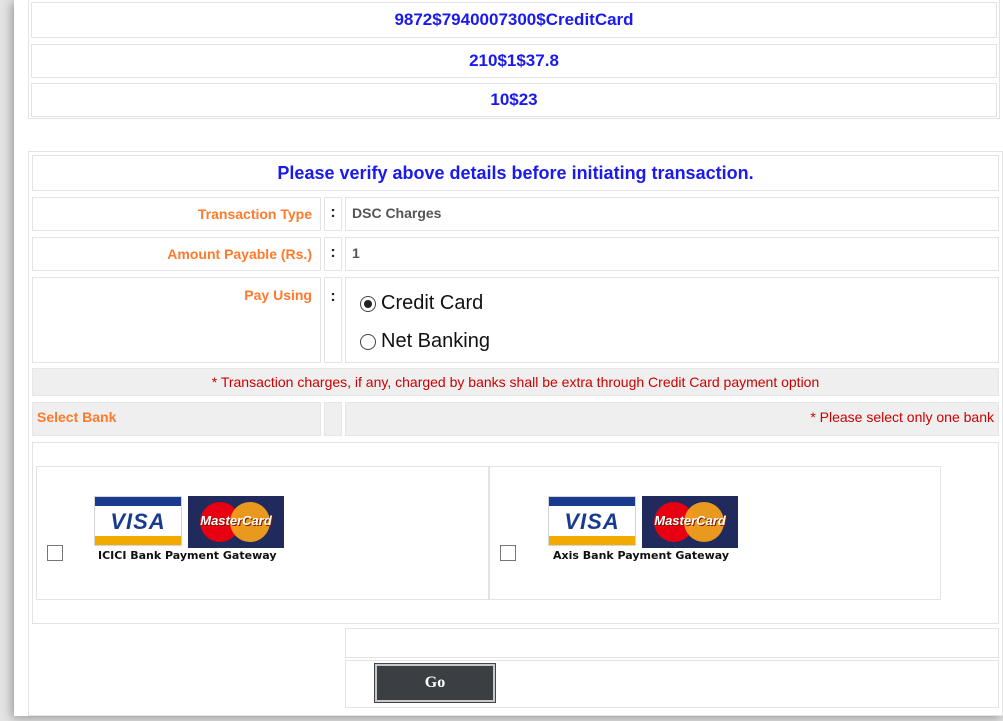 Image resolution: width=1003 pixels, height=721 pixels. I want to click on card-logos-icici: VISA MasterCard, so click(189, 522).